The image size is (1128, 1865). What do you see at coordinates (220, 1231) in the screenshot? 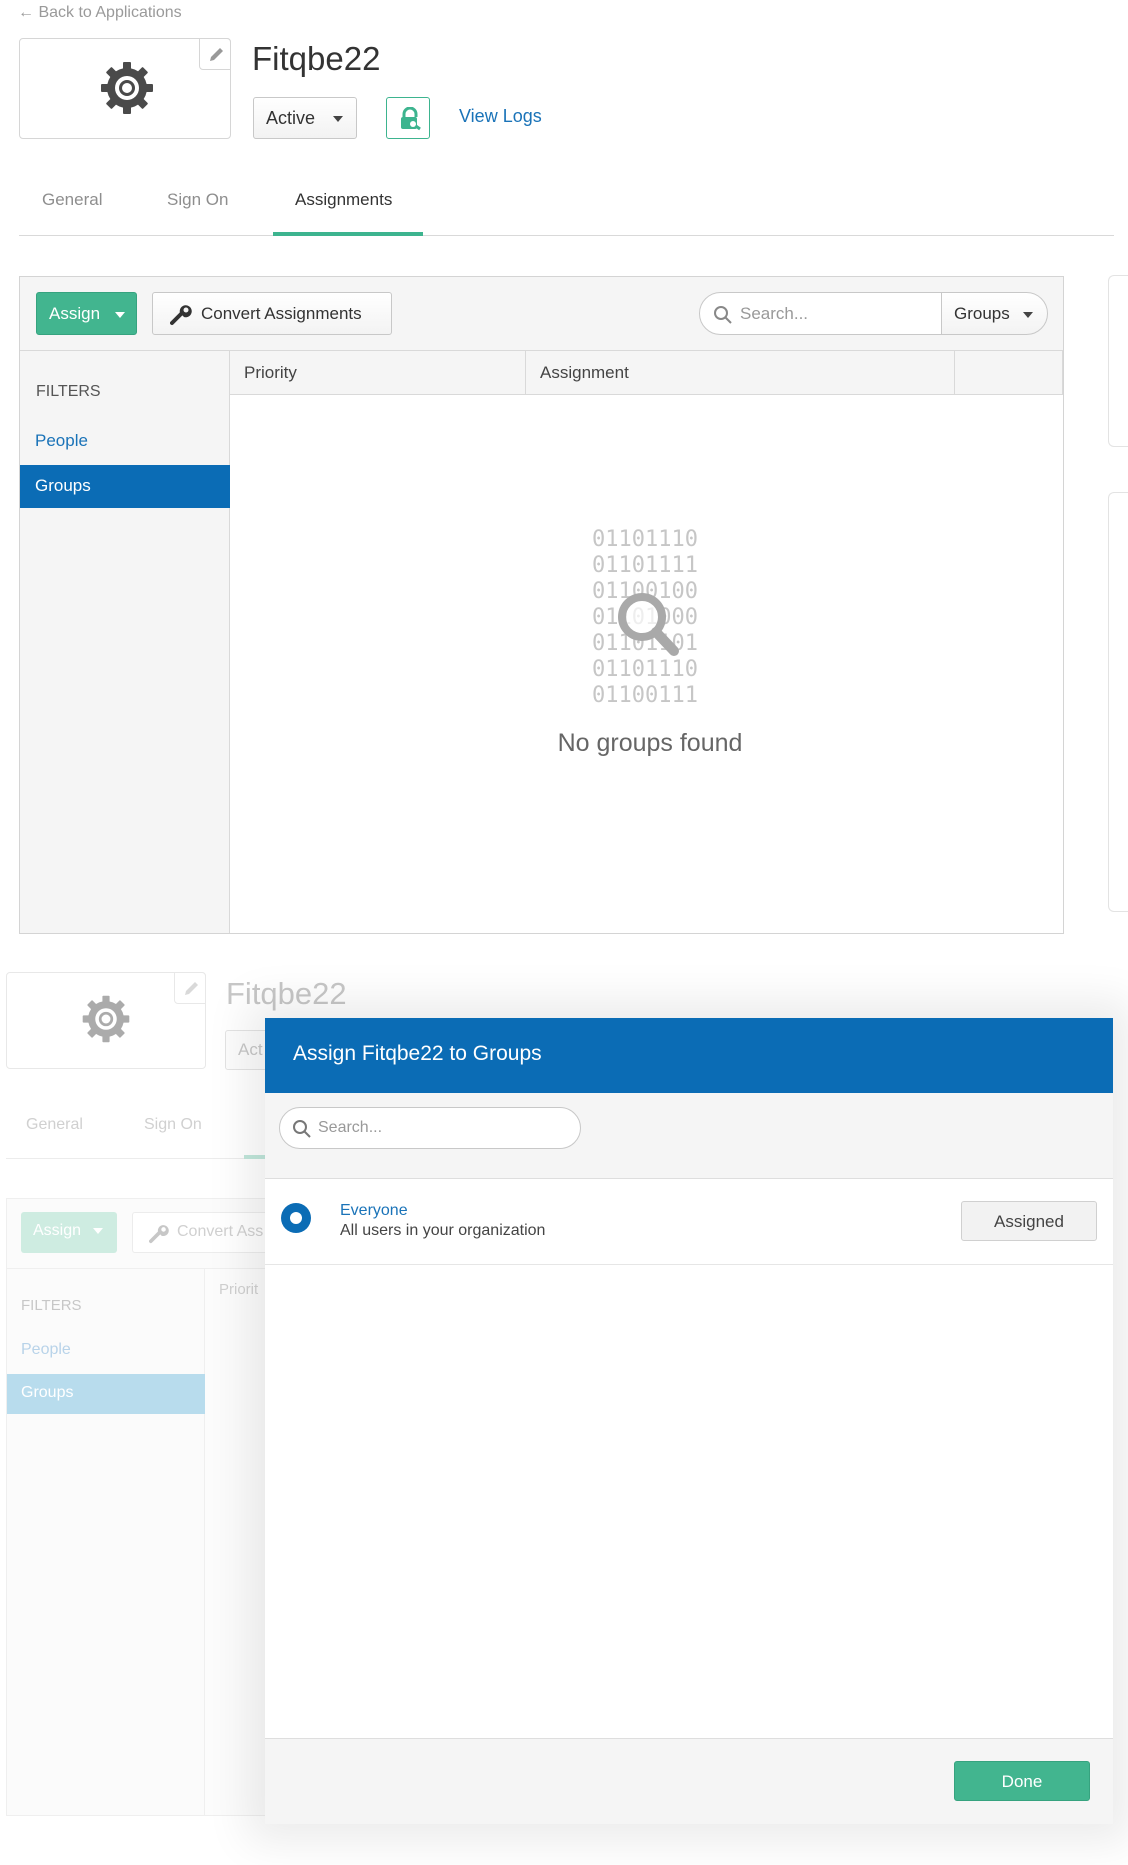
I see `convert-label: Convert Ass` at bounding box center [220, 1231].